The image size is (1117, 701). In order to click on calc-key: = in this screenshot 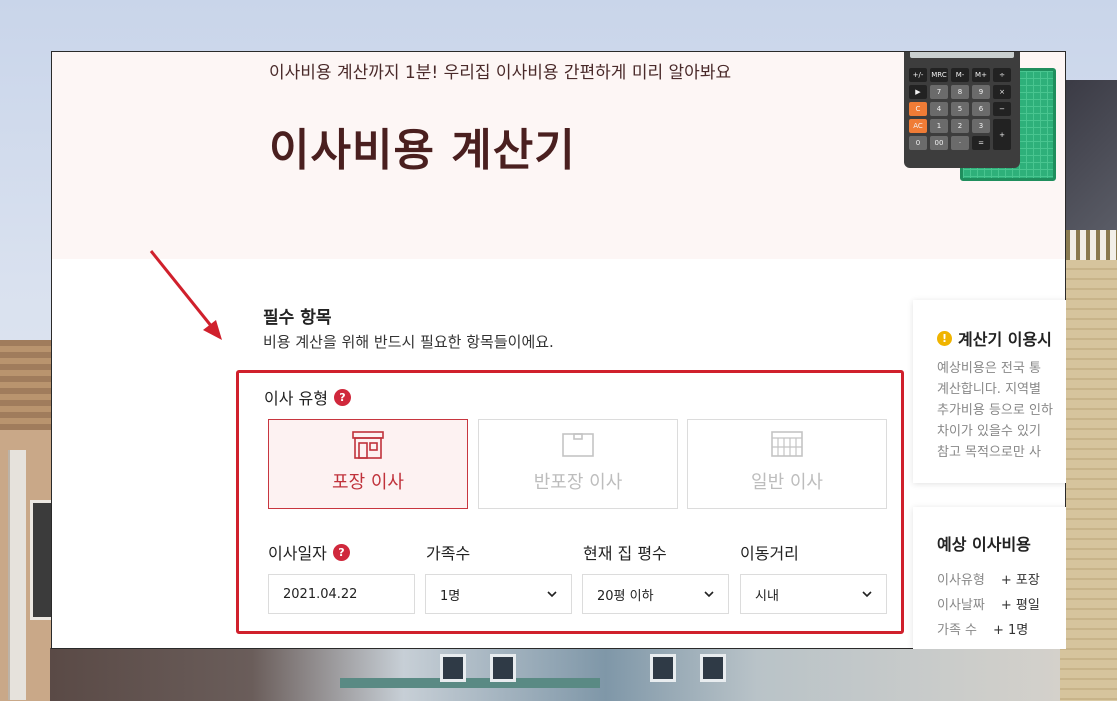, I will do `click(981, 143)`.